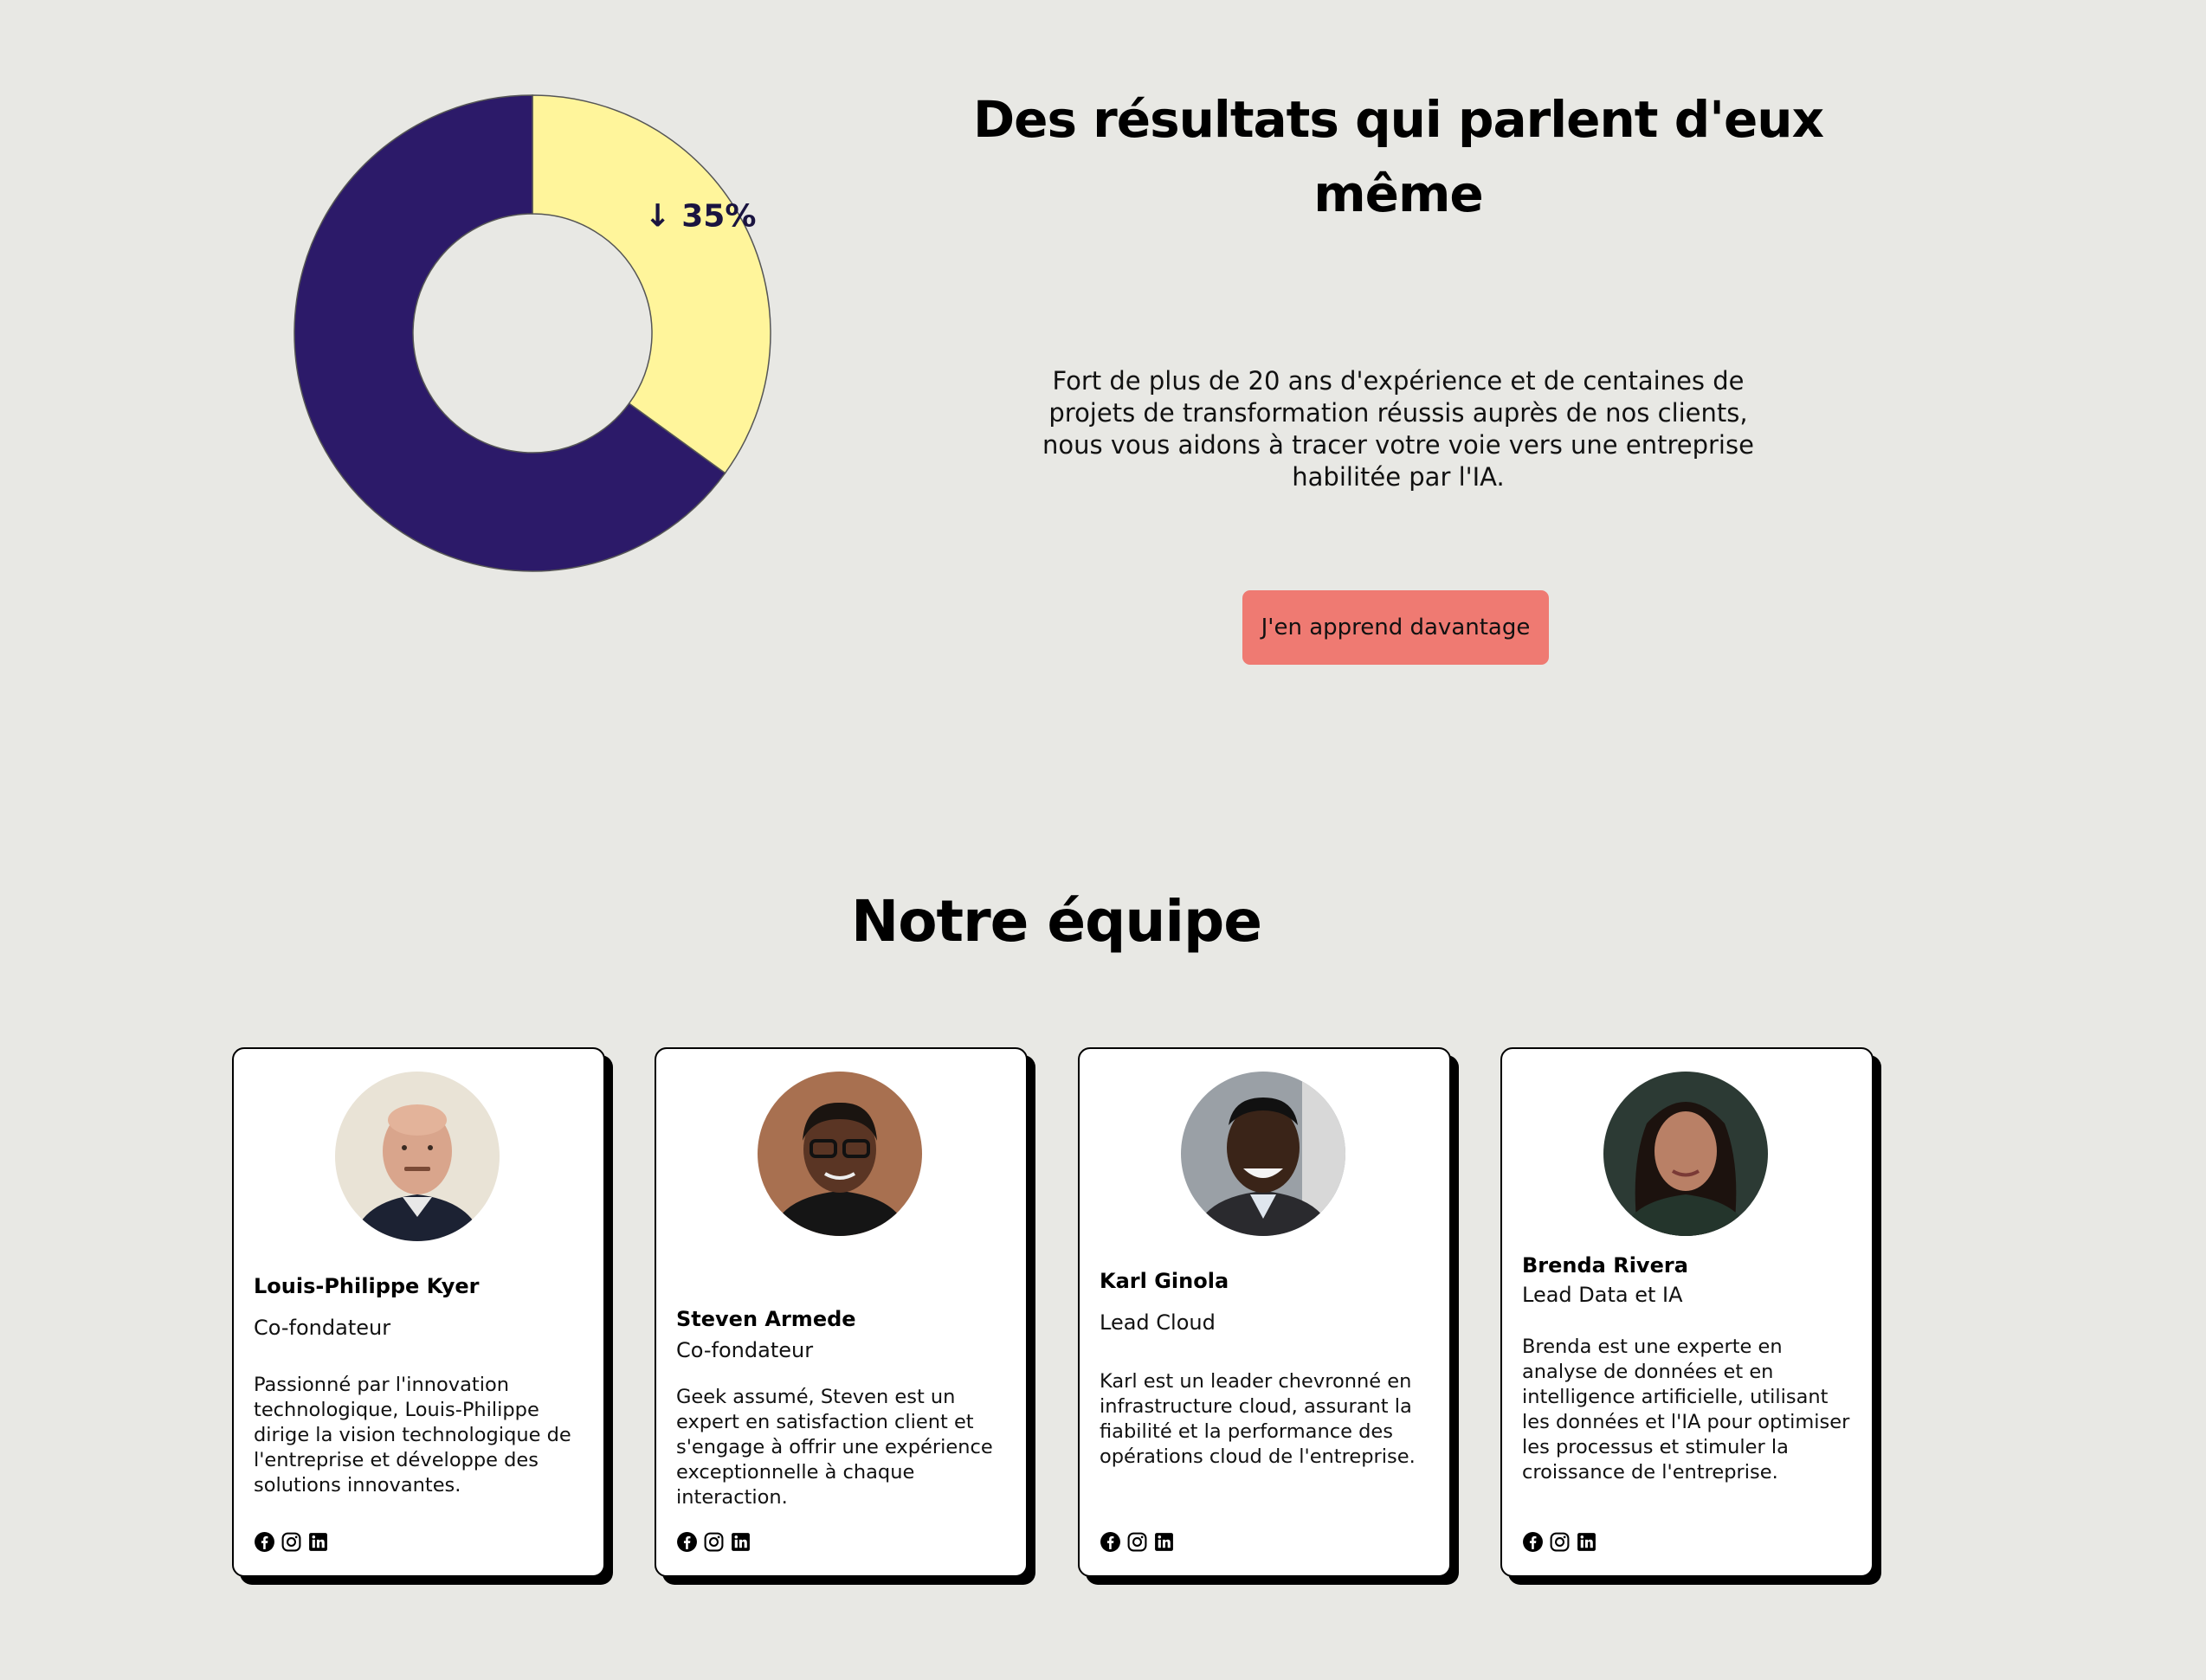  What do you see at coordinates (1056, 921) in the screenshot?
I see `team-title: Notre équipe` at bounding box center [1056, 921].